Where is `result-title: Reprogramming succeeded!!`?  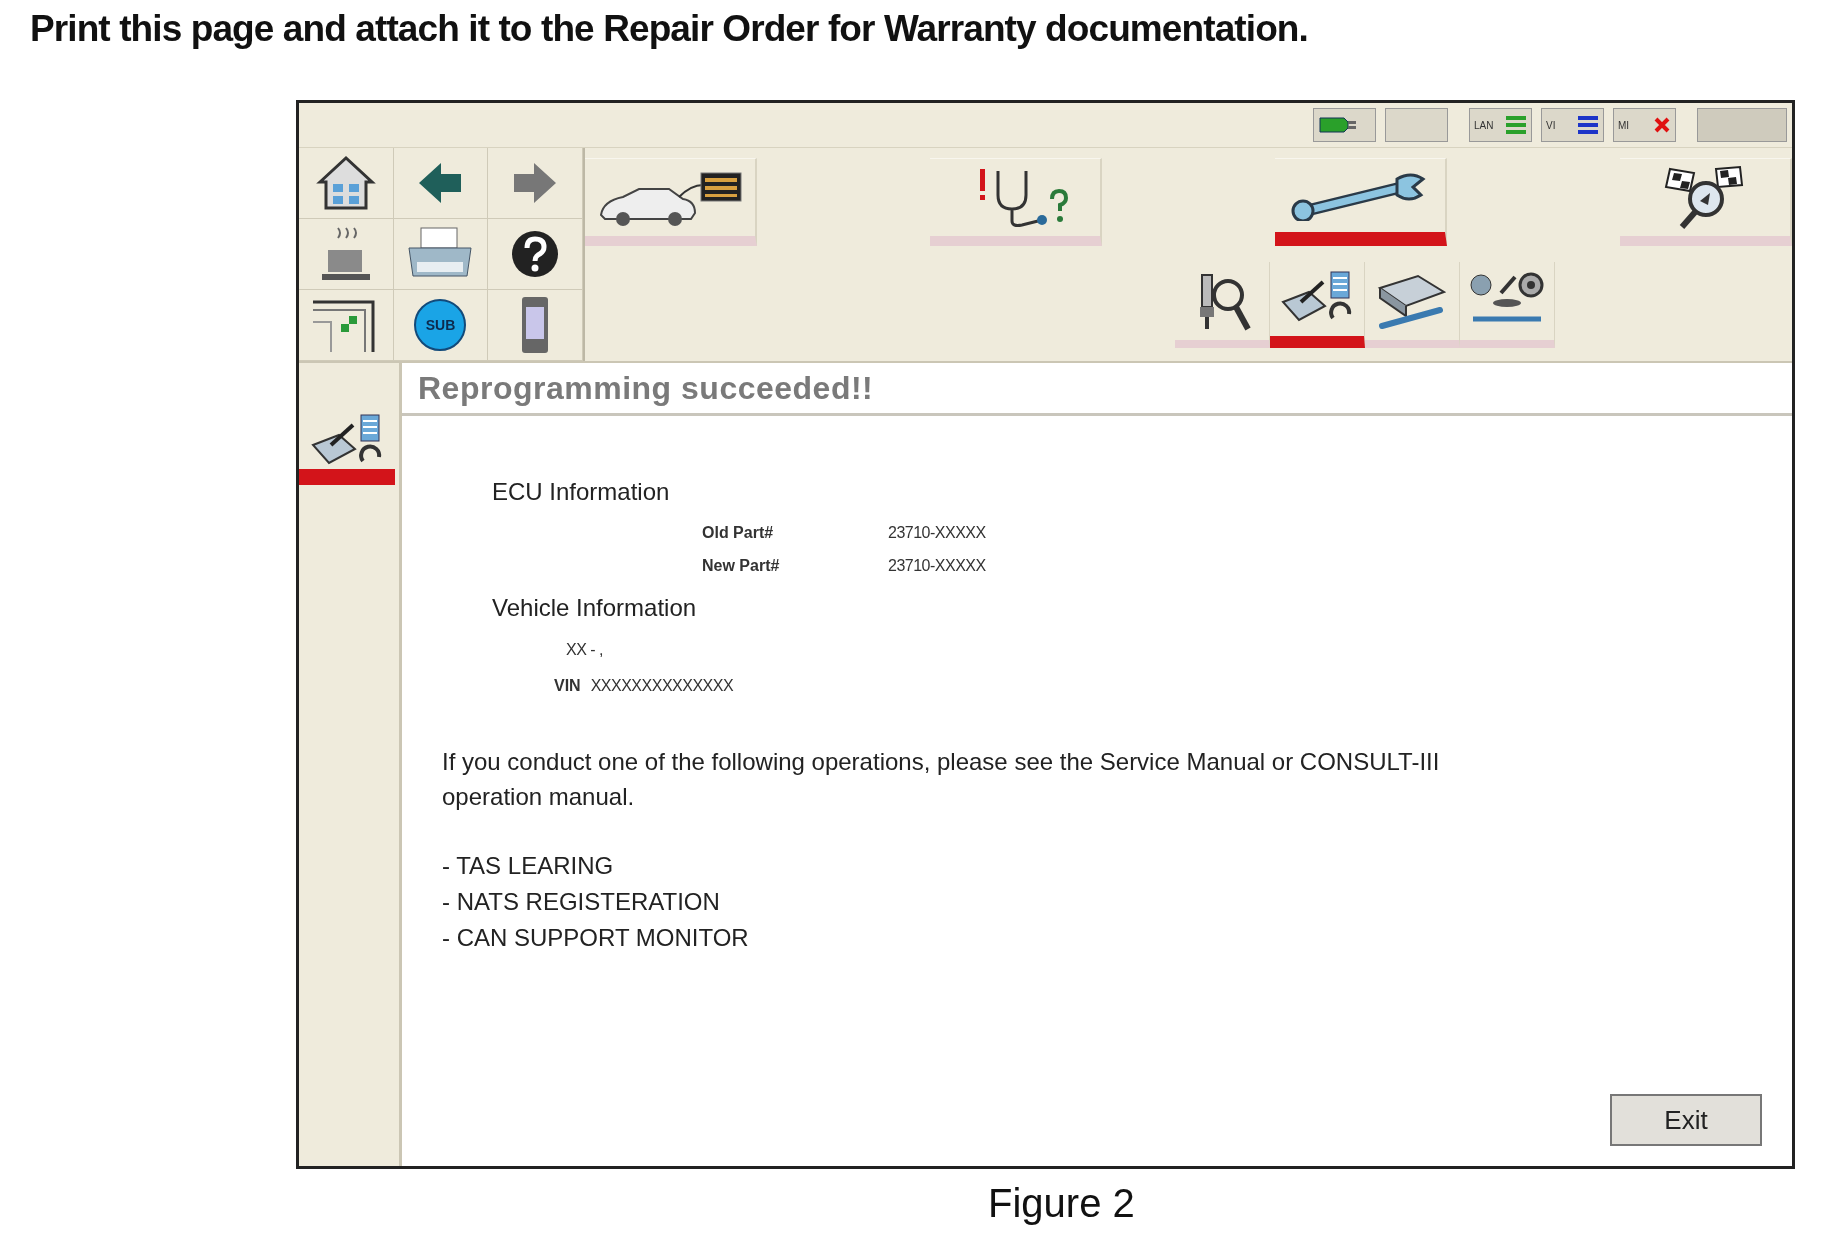 result-title: Reprogramming succeeded!! is located at coordinates (646, 388).